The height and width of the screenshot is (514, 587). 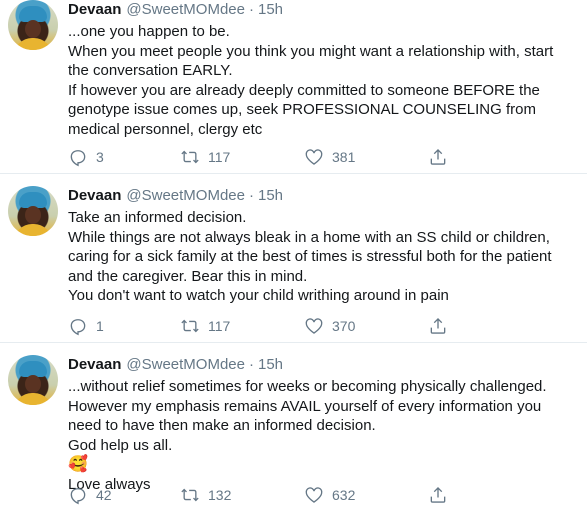 I want to click on tweet-actions: 1 117 370, so click(x=258, y=326).